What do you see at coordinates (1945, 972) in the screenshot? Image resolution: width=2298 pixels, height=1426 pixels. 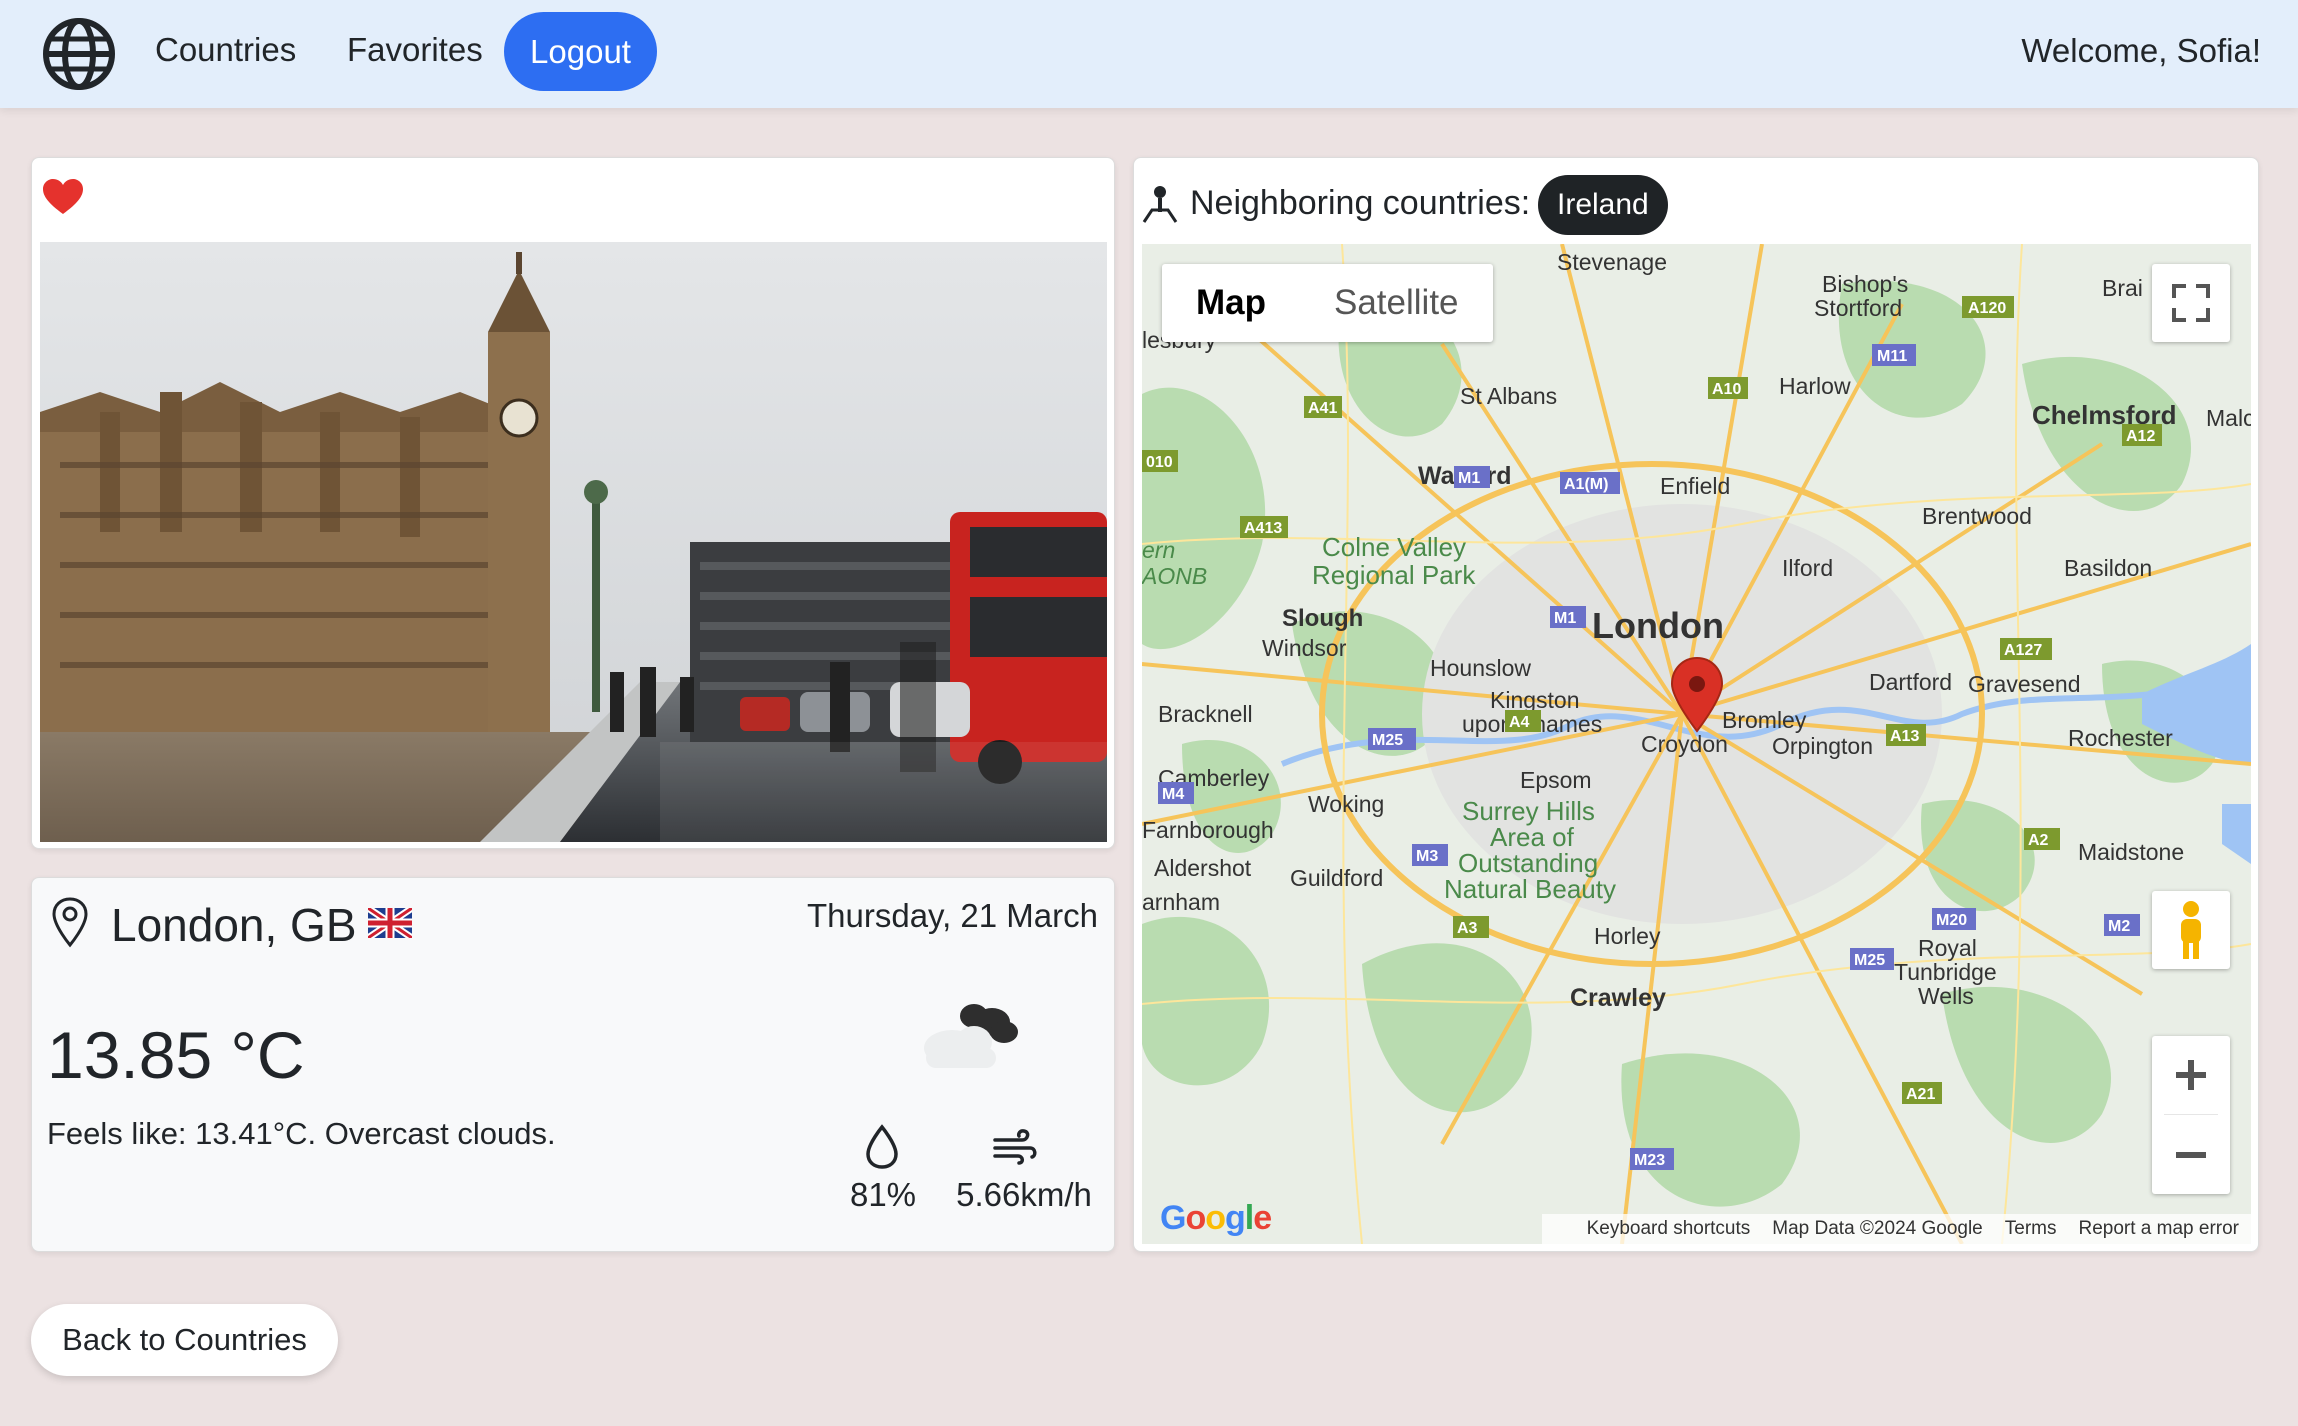 I see `svg-text: Tunbridge` at bounding box center [1945, 972].